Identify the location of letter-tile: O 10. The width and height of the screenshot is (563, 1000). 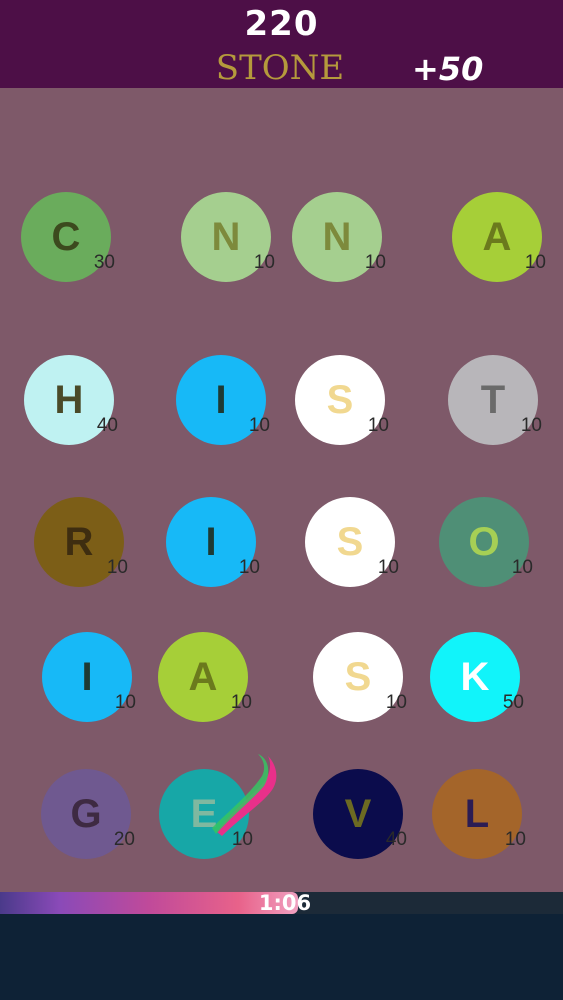
(486, 542).